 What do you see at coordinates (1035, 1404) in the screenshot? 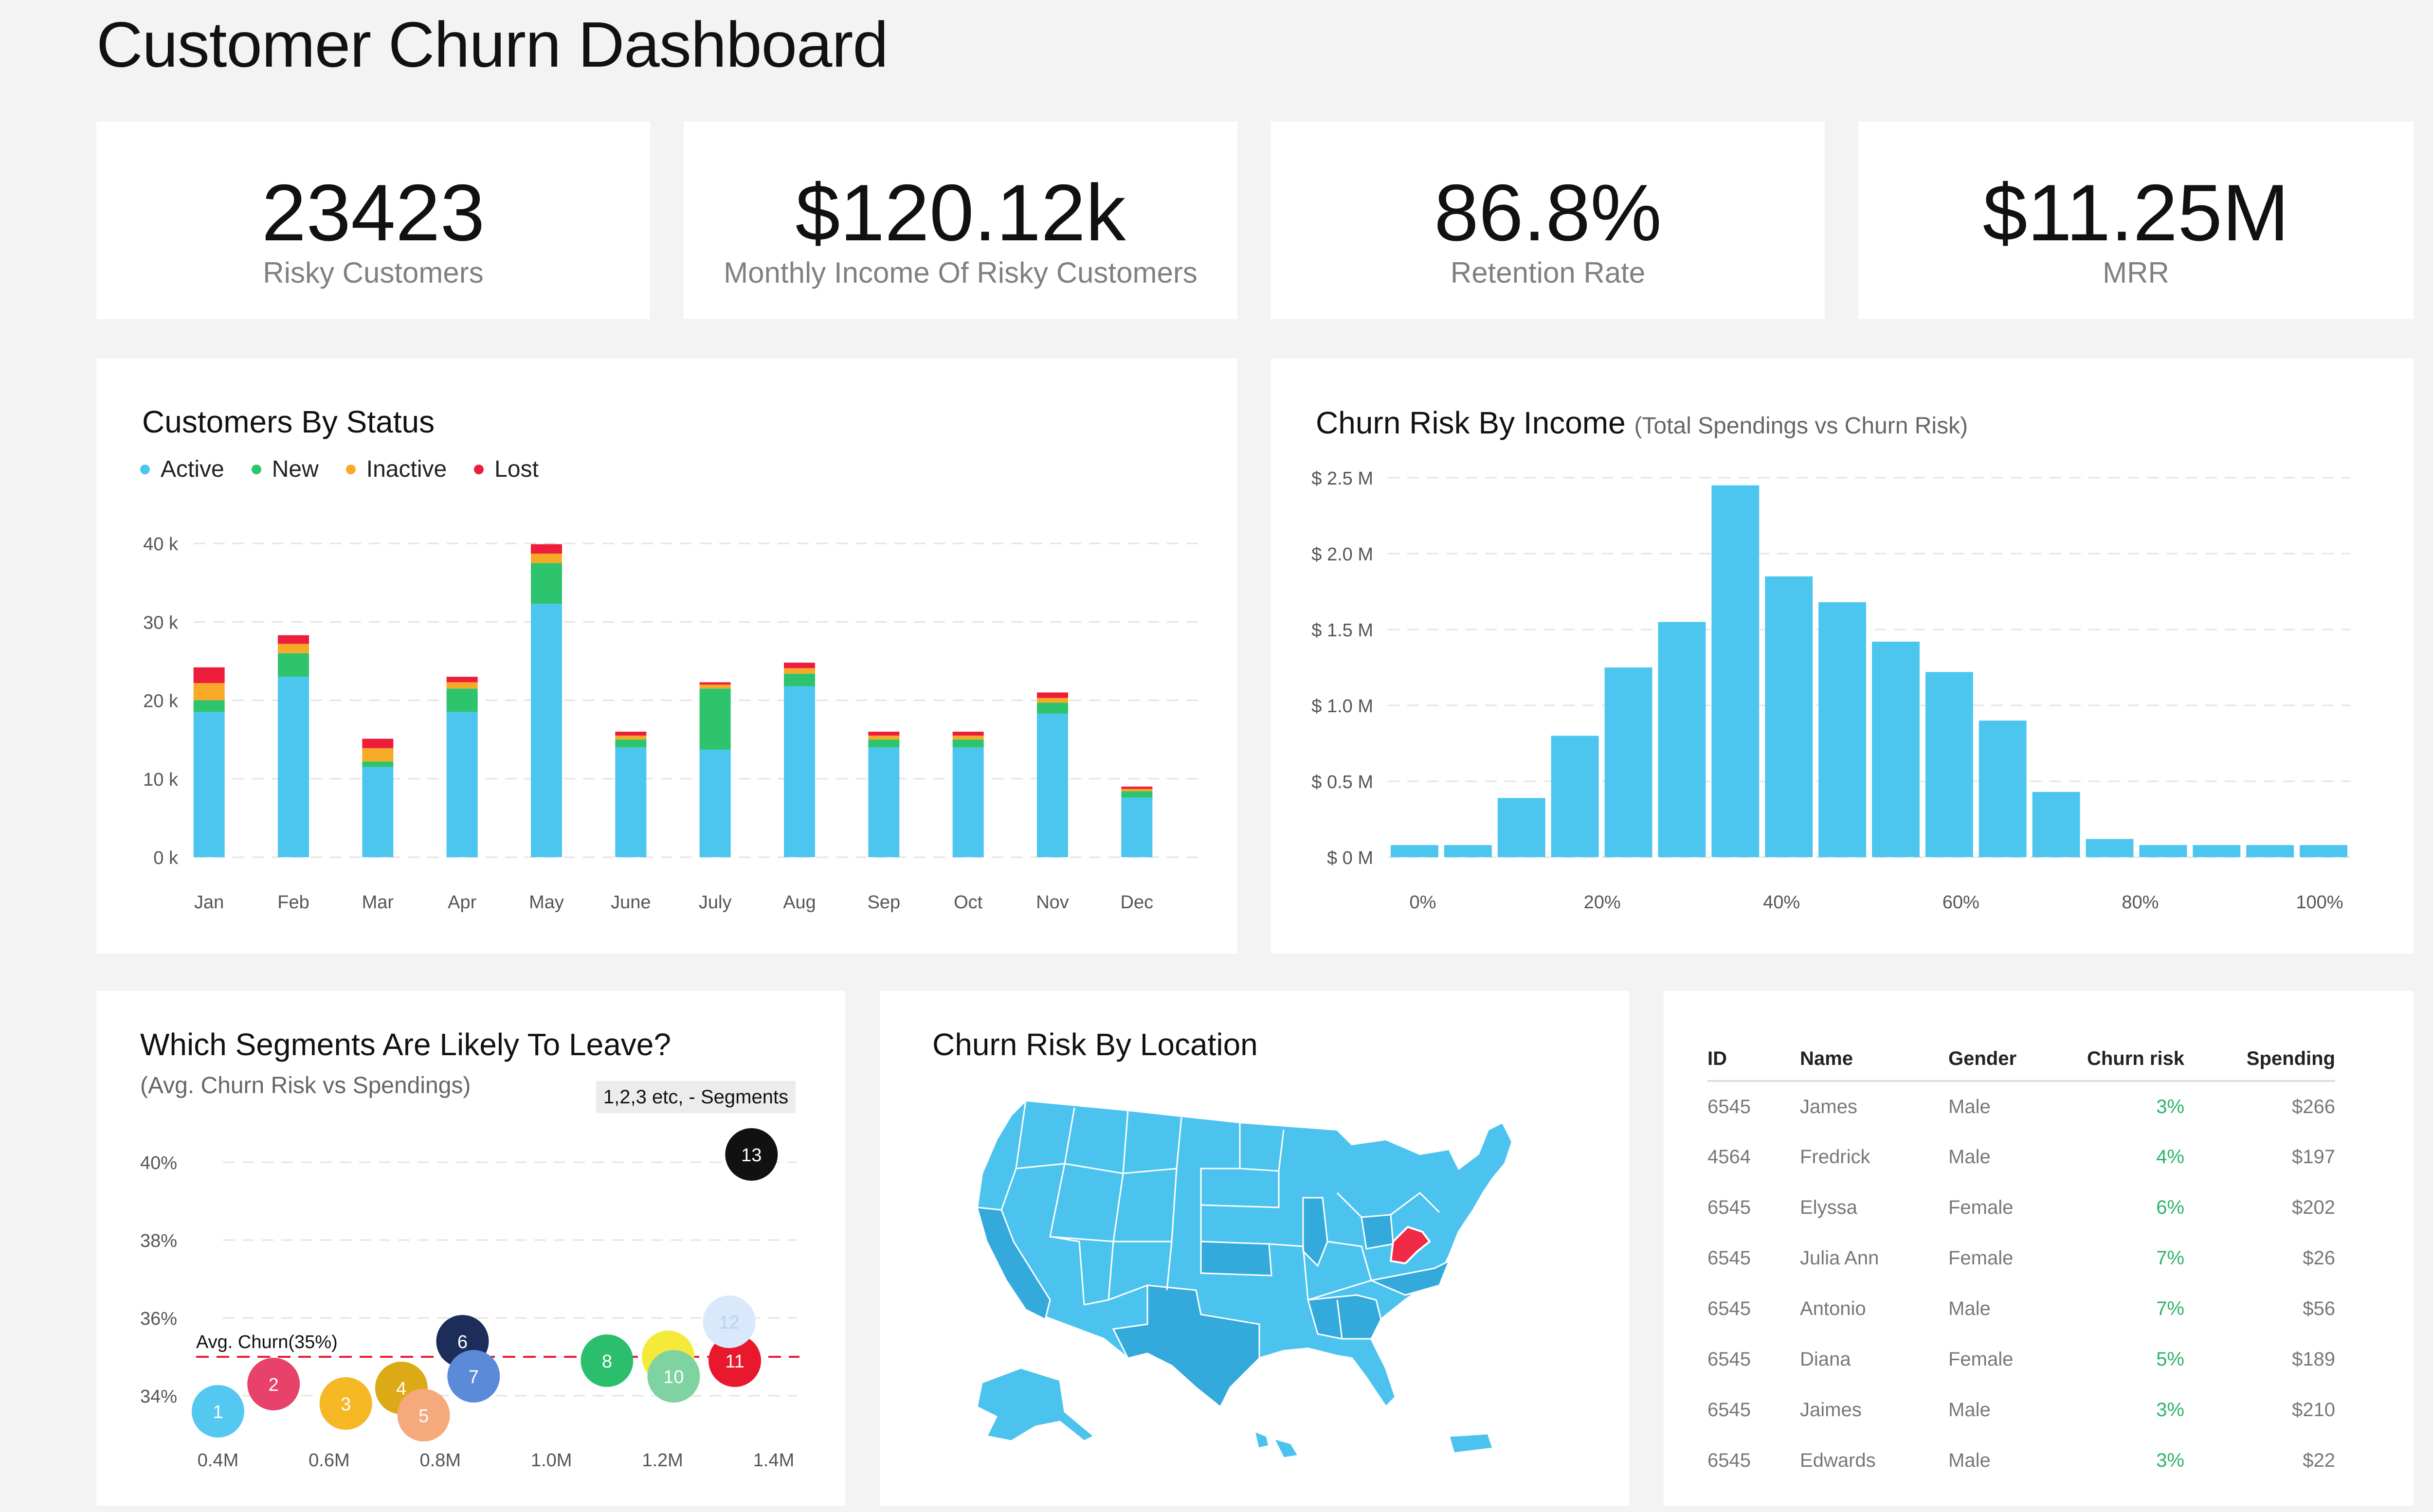
I see `state-alaska` at bounding box center [1035, 1404].